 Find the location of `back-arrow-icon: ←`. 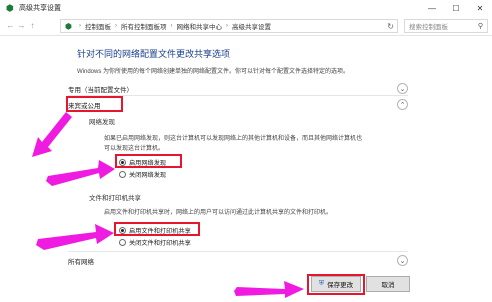

back-arrow-icon: ← is located at coordinates (10, 25).